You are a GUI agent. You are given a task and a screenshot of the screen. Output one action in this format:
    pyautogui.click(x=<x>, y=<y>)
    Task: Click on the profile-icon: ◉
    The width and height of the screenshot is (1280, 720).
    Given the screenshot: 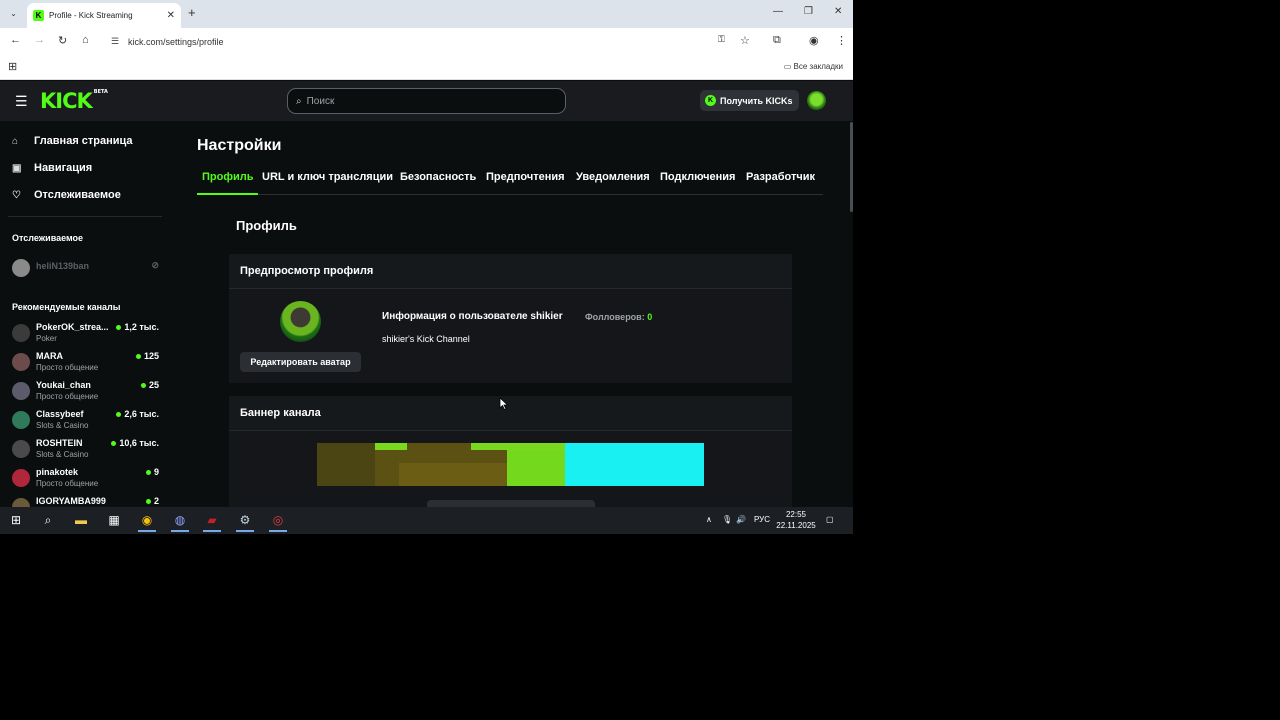 What is the action you would take?
    pyautogui.click(x=814, y=40)
    